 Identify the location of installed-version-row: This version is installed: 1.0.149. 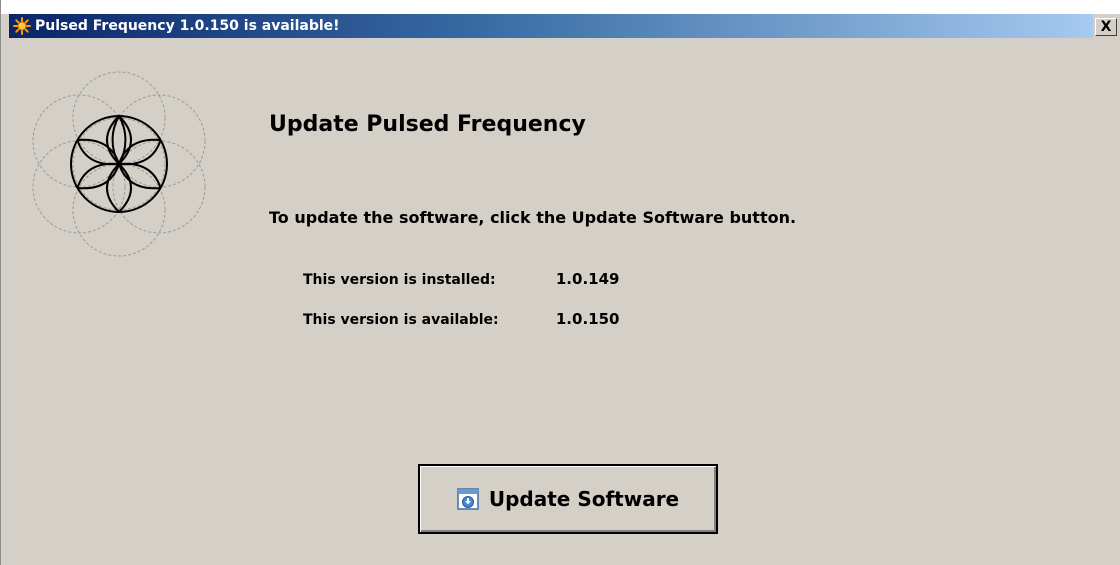
(461, 279).